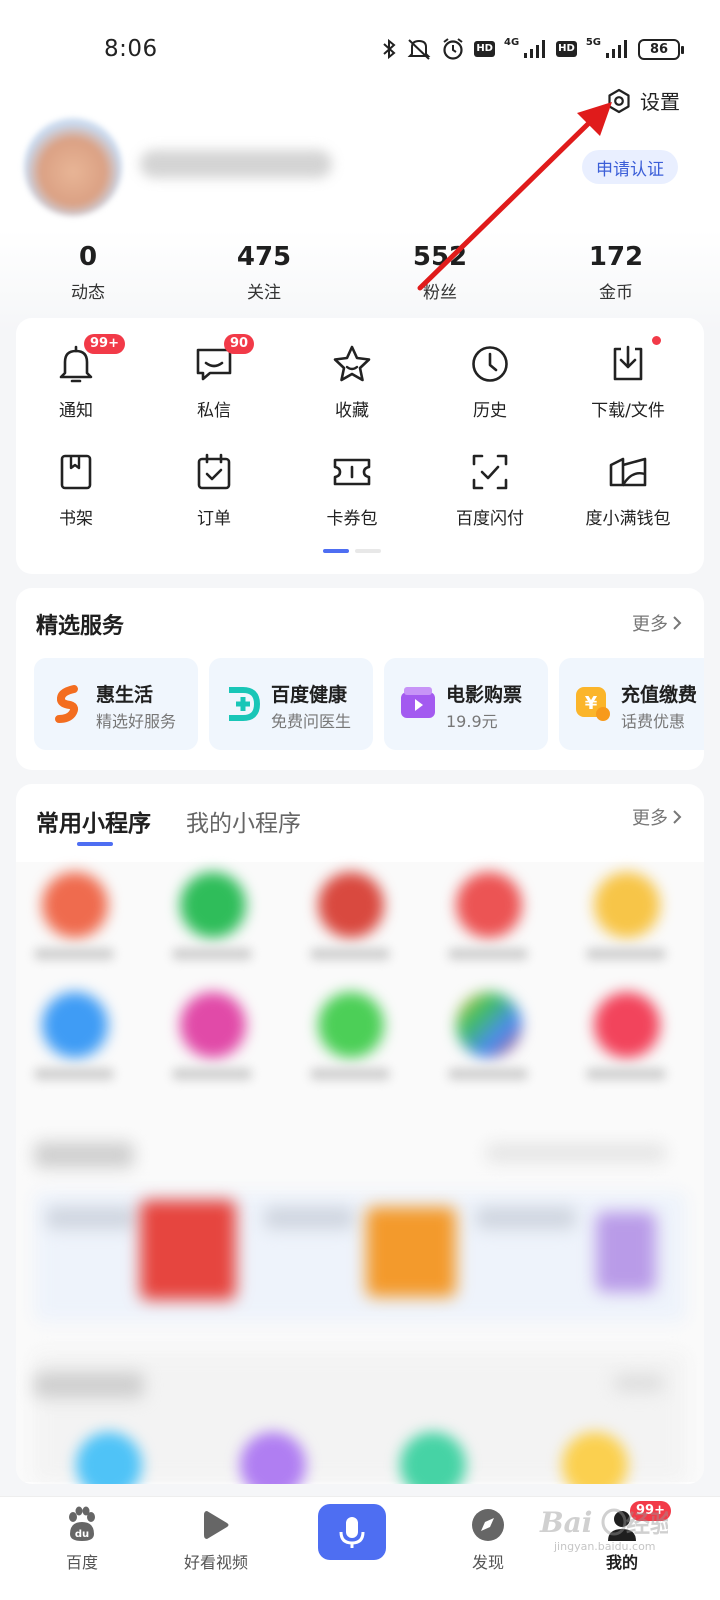 This screenshot has height=1600, width=720. I want to click on baidu-paw-icon: du, so click(82, 1525).